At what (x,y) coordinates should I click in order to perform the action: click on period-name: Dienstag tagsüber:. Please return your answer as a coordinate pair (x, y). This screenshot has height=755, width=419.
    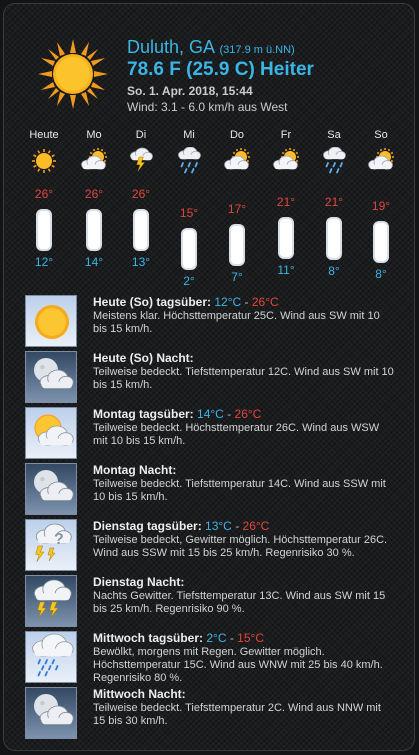
    Looking at the image, I should click on (147, 526).